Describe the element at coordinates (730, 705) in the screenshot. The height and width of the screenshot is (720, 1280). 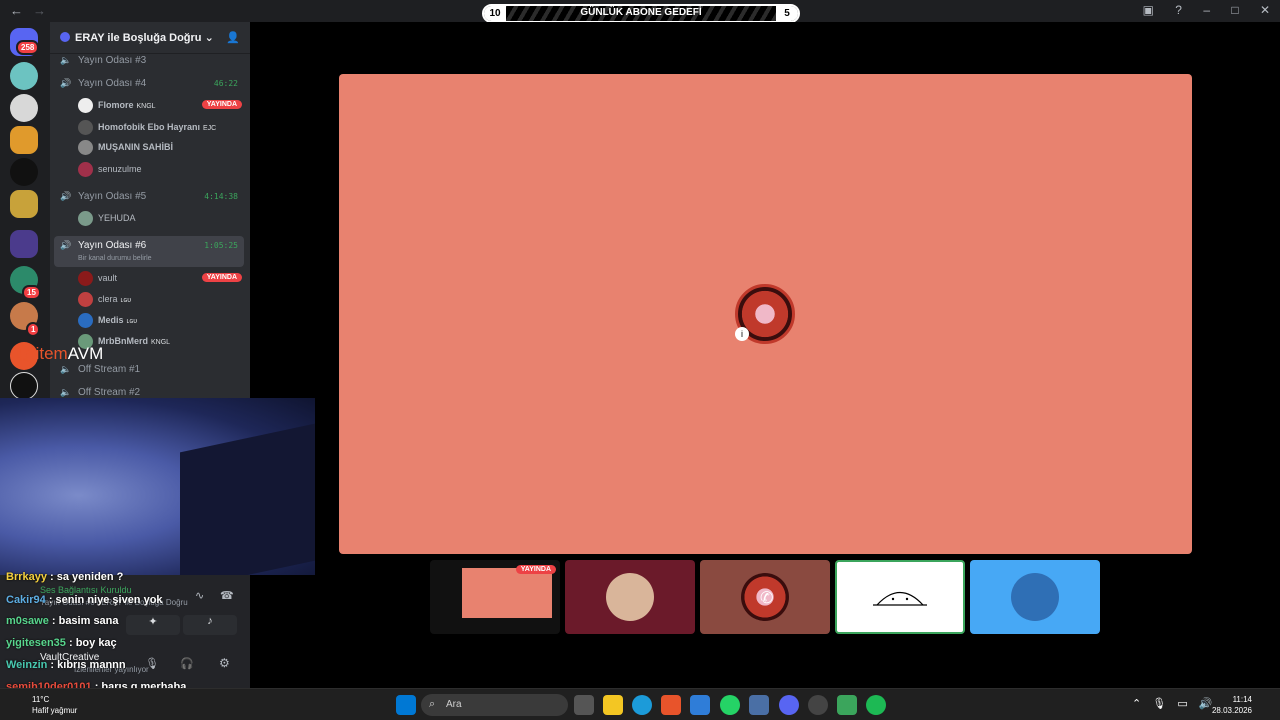
I see `whatsapp-icon` at that location.